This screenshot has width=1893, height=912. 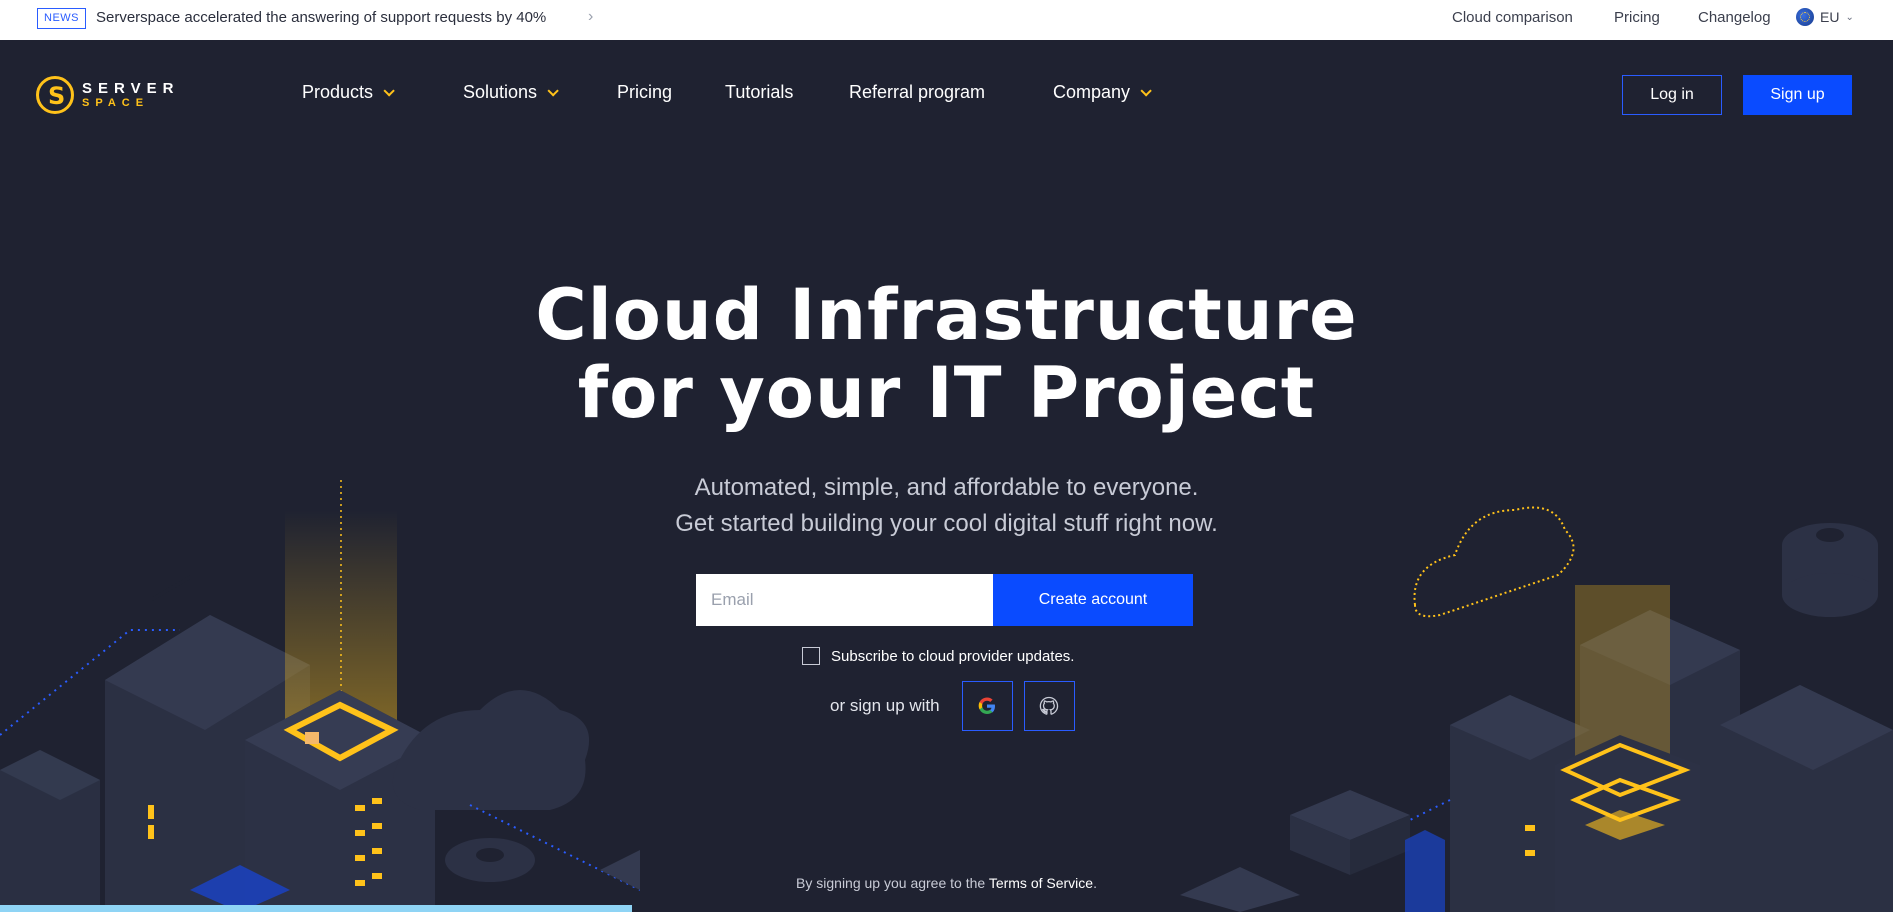 I want to click on social-signup: or sign up with, so click(x=958, y=706).